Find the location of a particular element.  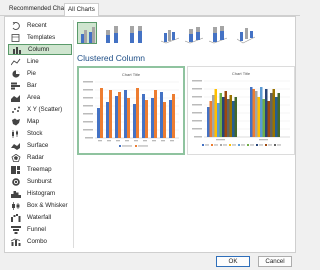

3d-100-stacked-column-icon is located at coordinates (217, 33).